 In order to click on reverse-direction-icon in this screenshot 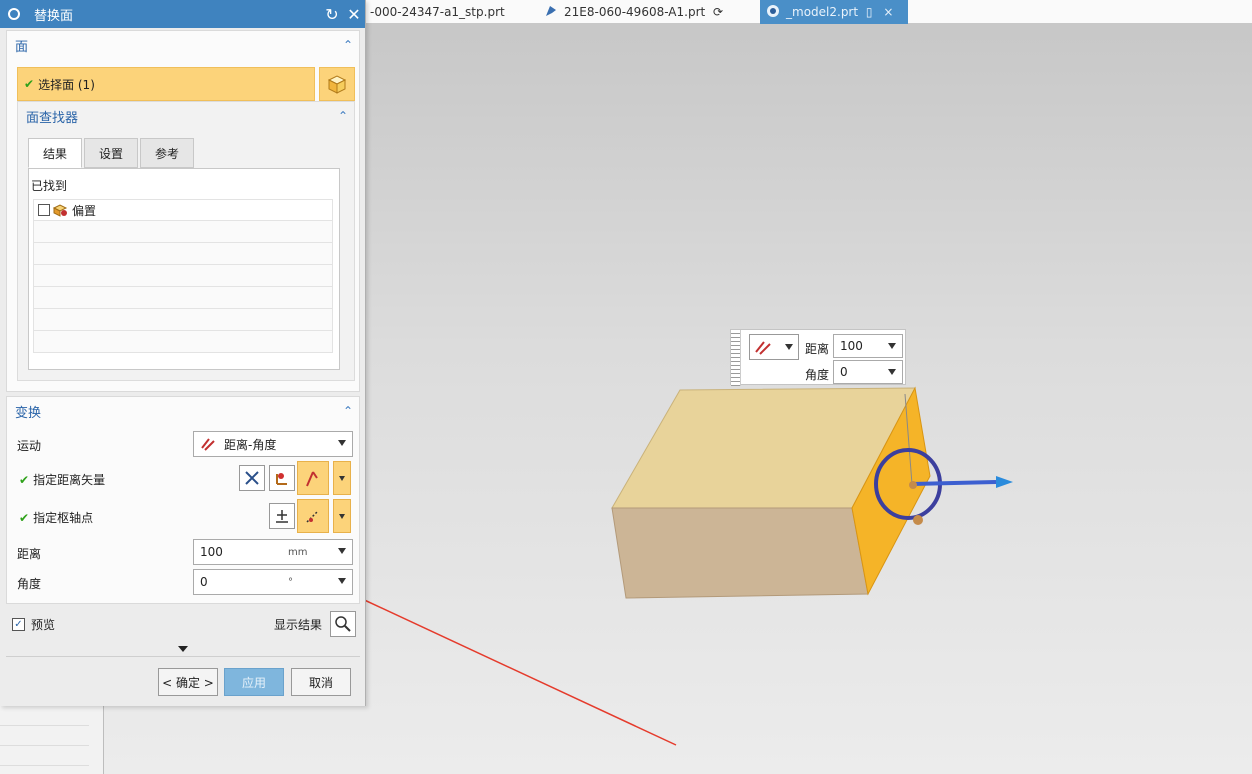, I will do `click(312, 479)`.